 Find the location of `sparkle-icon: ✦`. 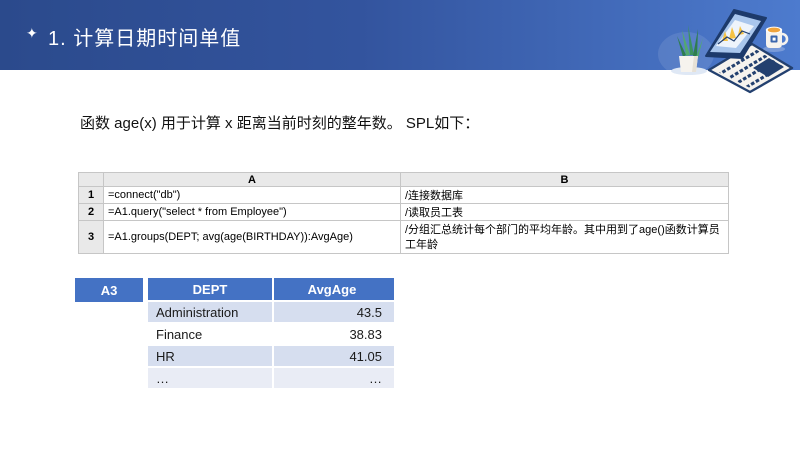

sparkle-icon: ✦ is located at coordinates (32, 33).